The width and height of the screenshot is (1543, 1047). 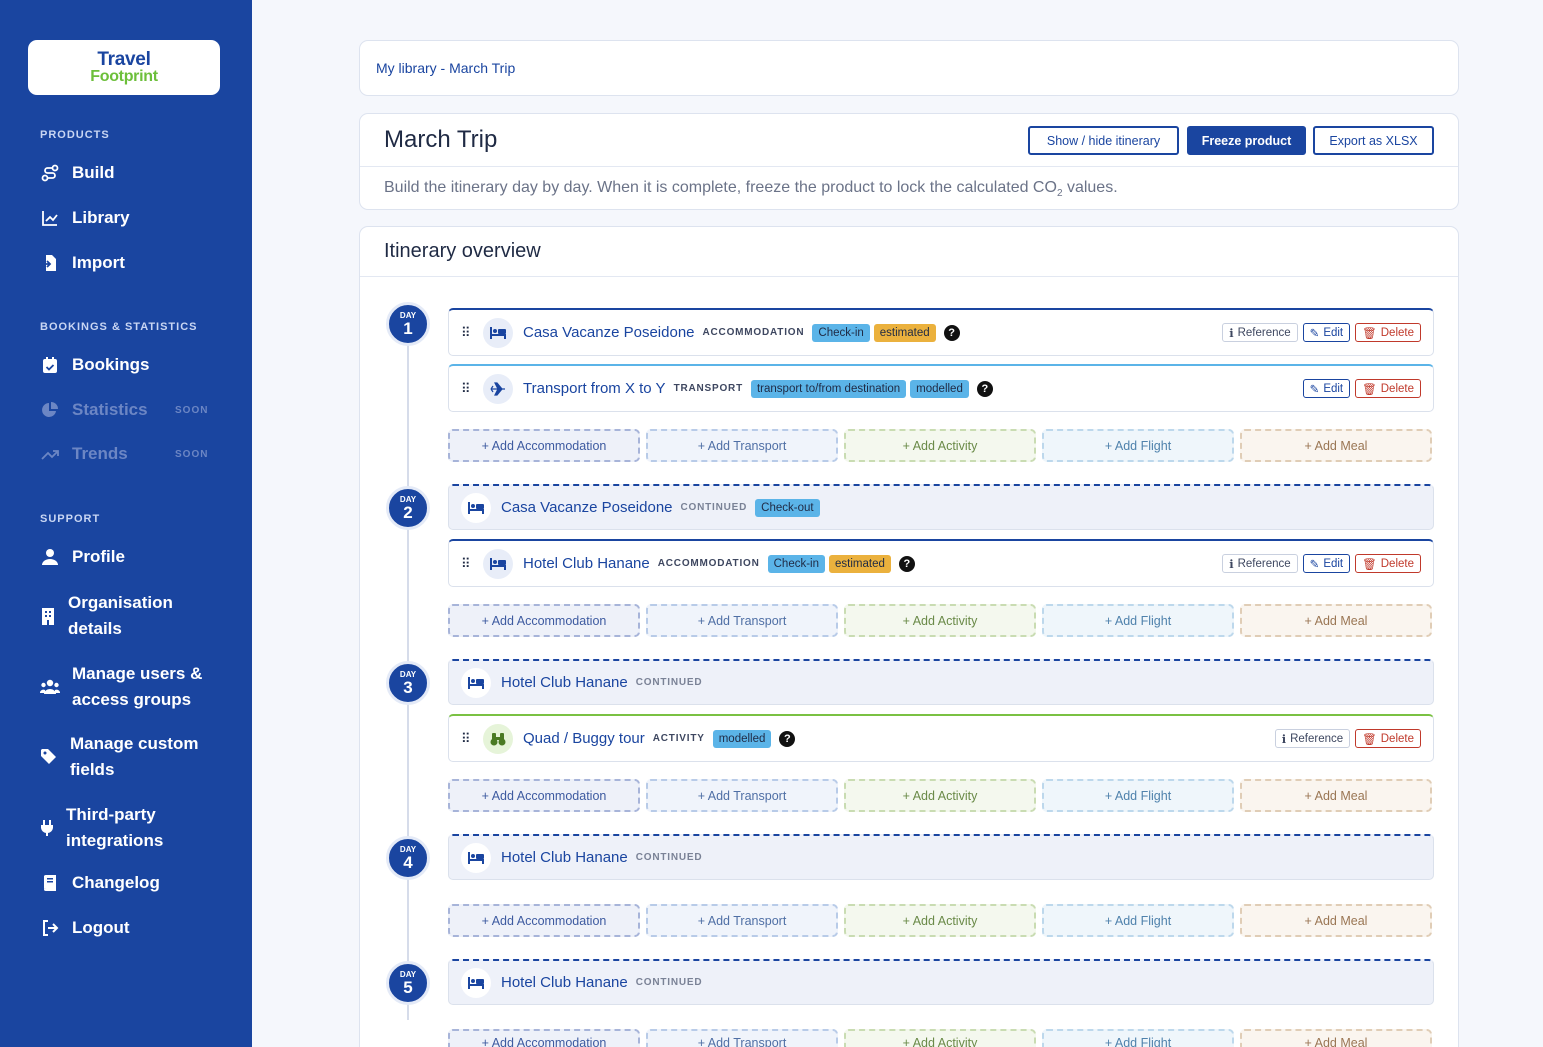 I want to click on export-xlsx-button: Export as XLSX, so click(x=1373, y=140).